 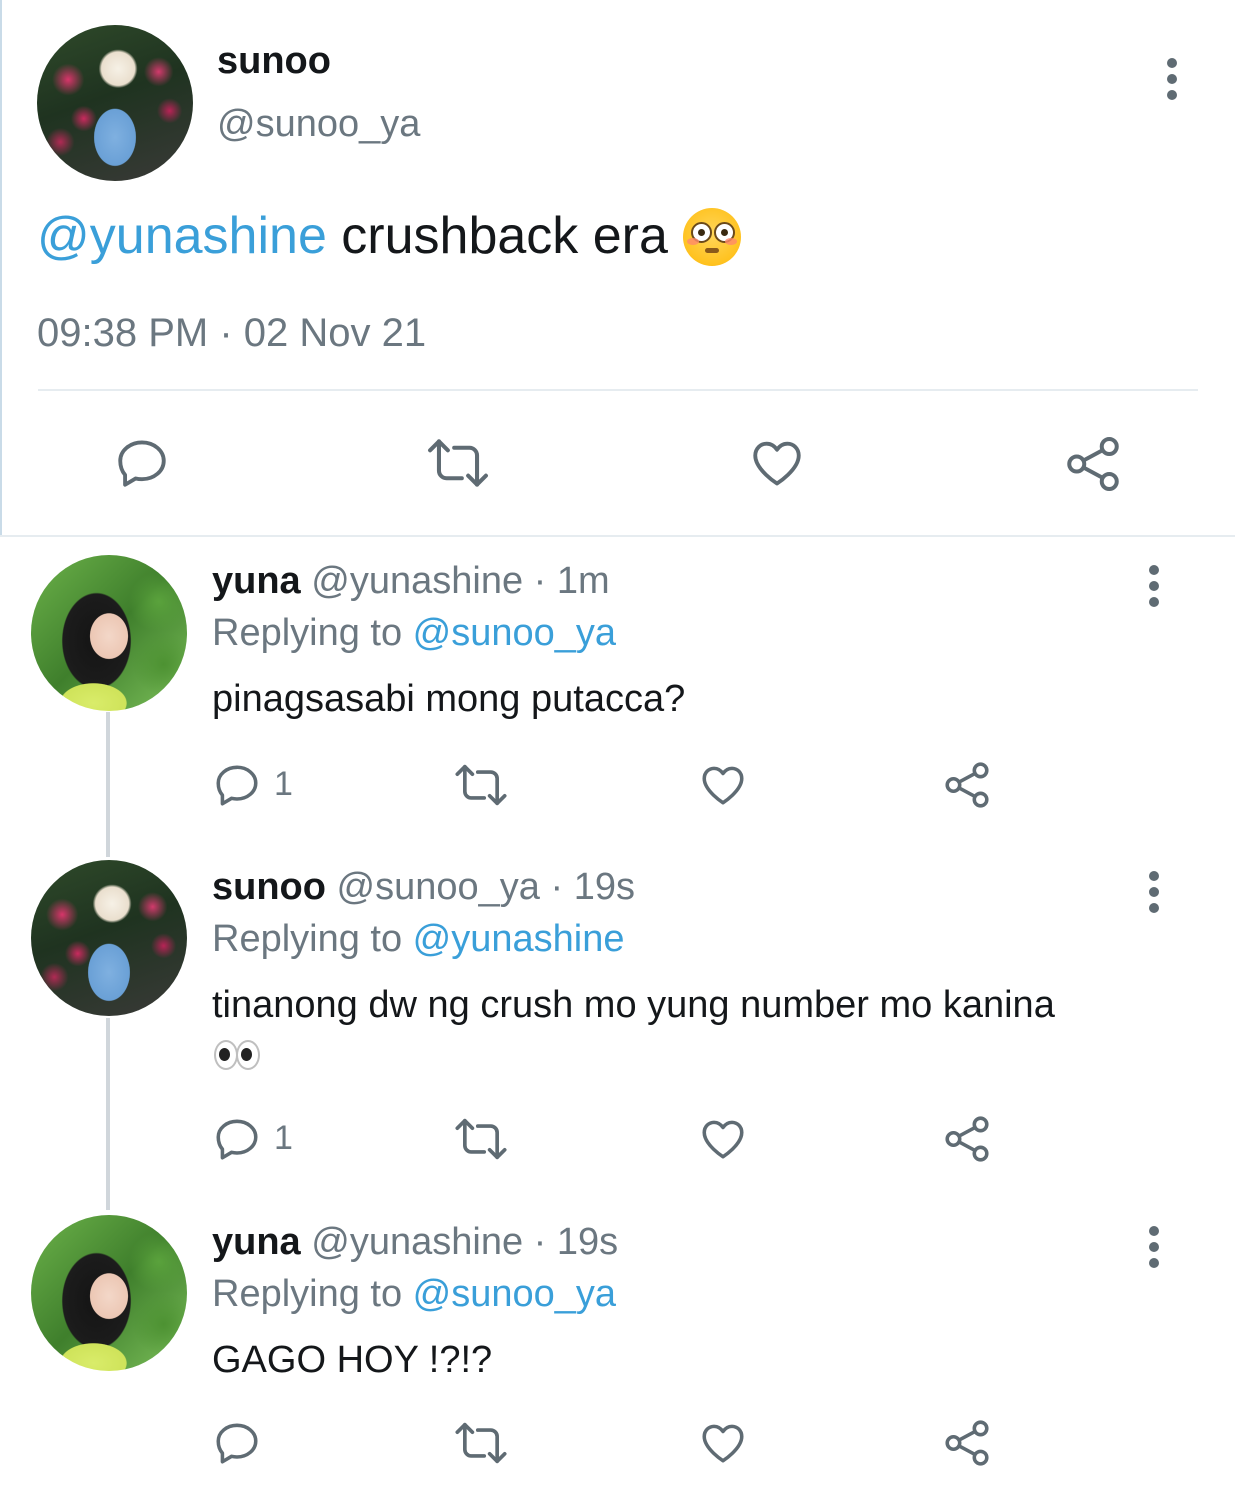 I want to click on left-edge-border, so click(x=1, y=268).